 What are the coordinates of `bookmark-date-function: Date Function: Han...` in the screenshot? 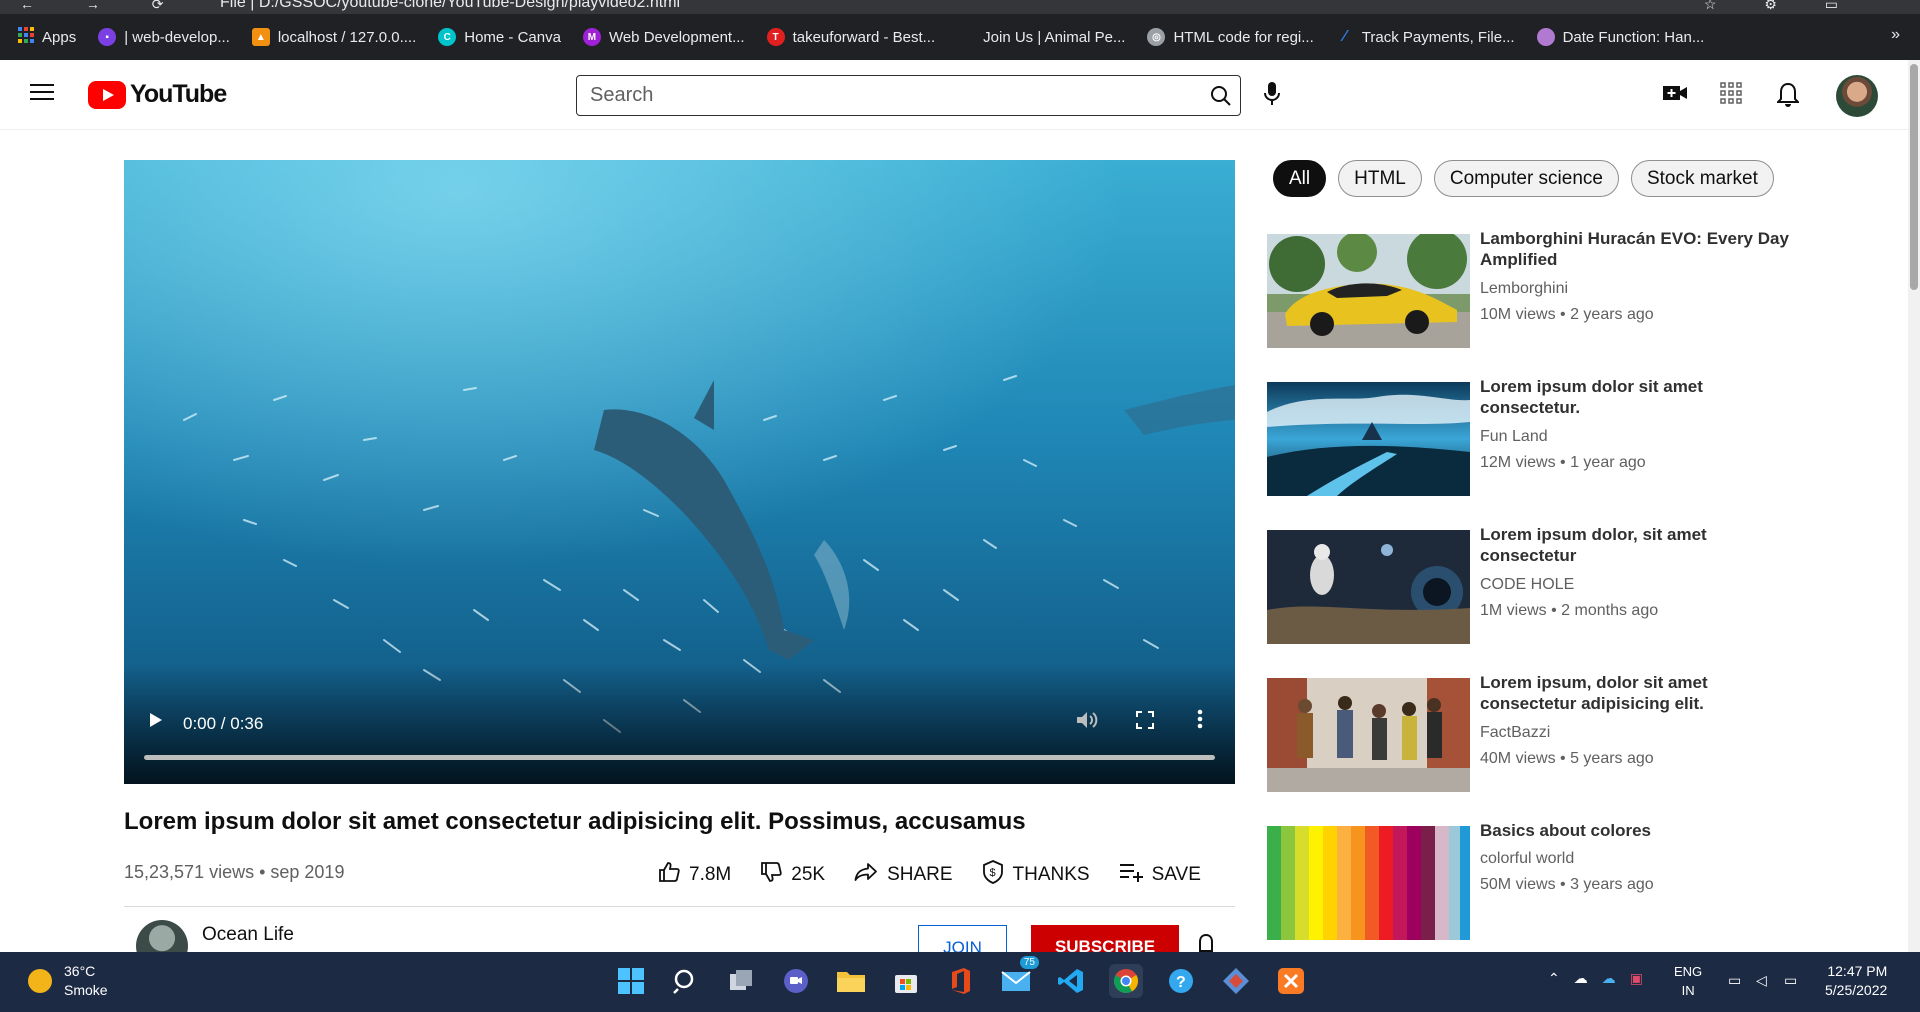 It's located at (1620, 37).